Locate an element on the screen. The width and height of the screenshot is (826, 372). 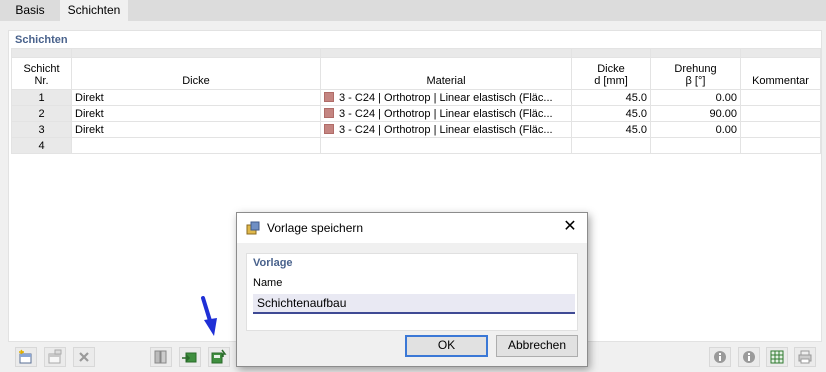
header-group-rotation is located at coordinates (695, 53).